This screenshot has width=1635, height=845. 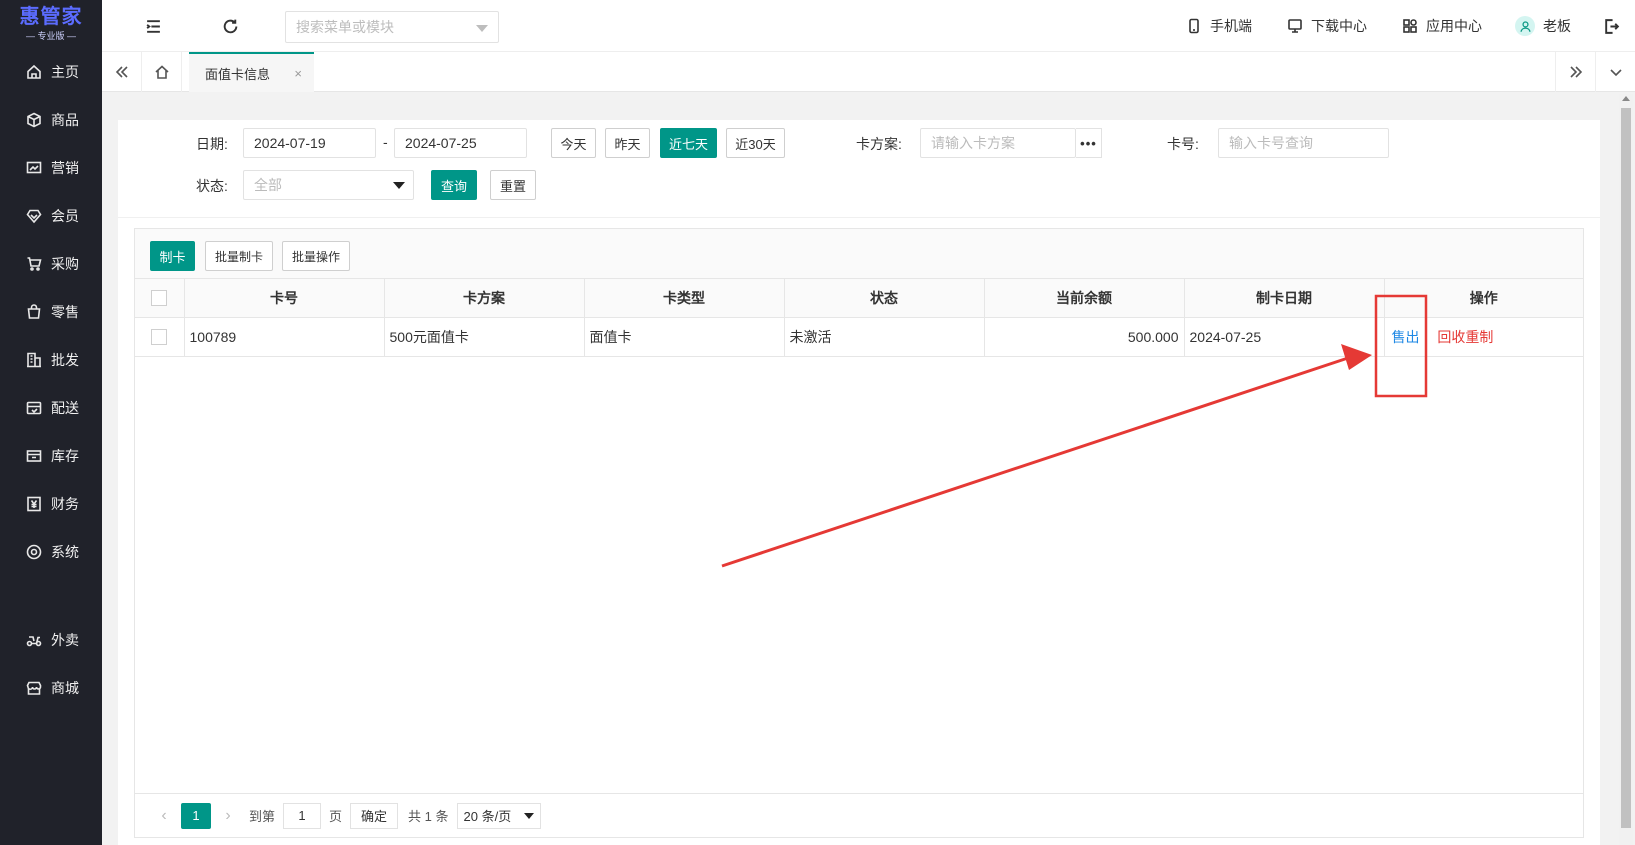 I want to click on card-plan-input: 请输入卡方案, so click(x=998, y=143).